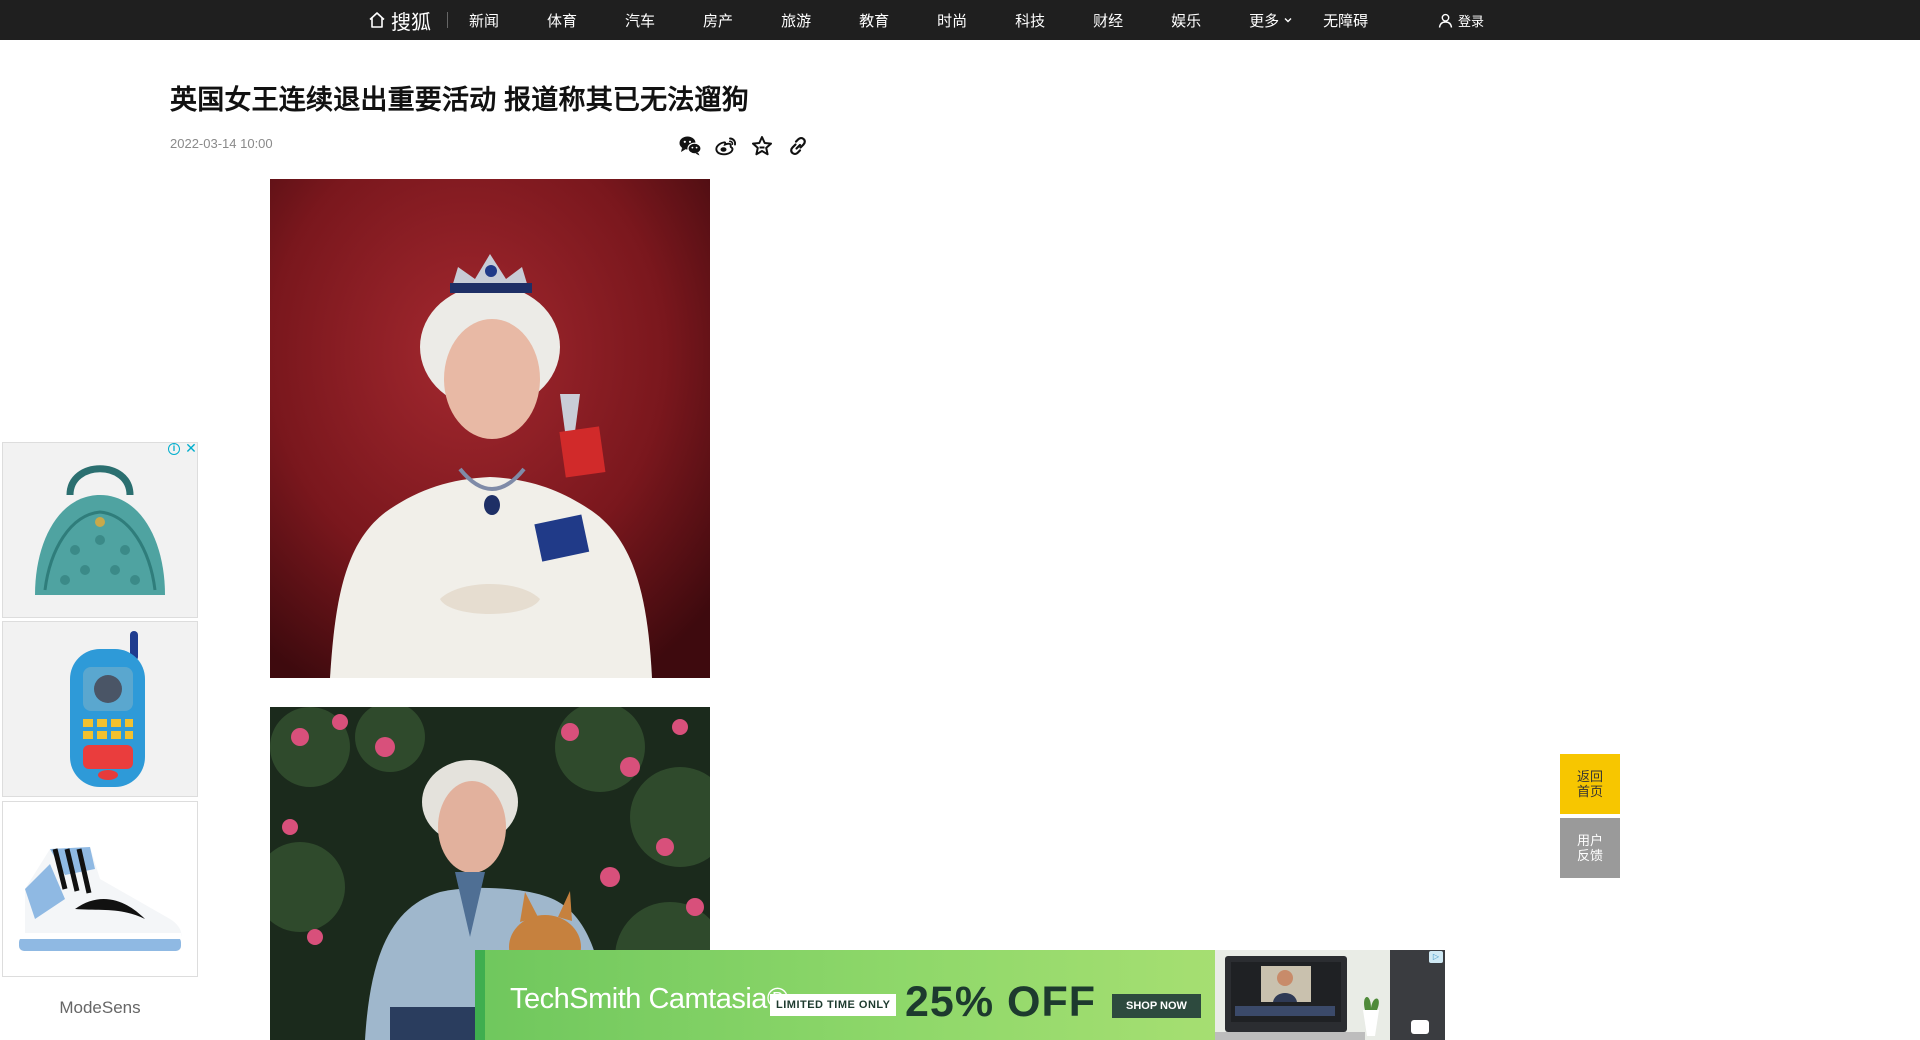  What do you see at coordinates (726, 146) in the screenshot?
I see `weibo-icon` at bounding box center [726, 146].